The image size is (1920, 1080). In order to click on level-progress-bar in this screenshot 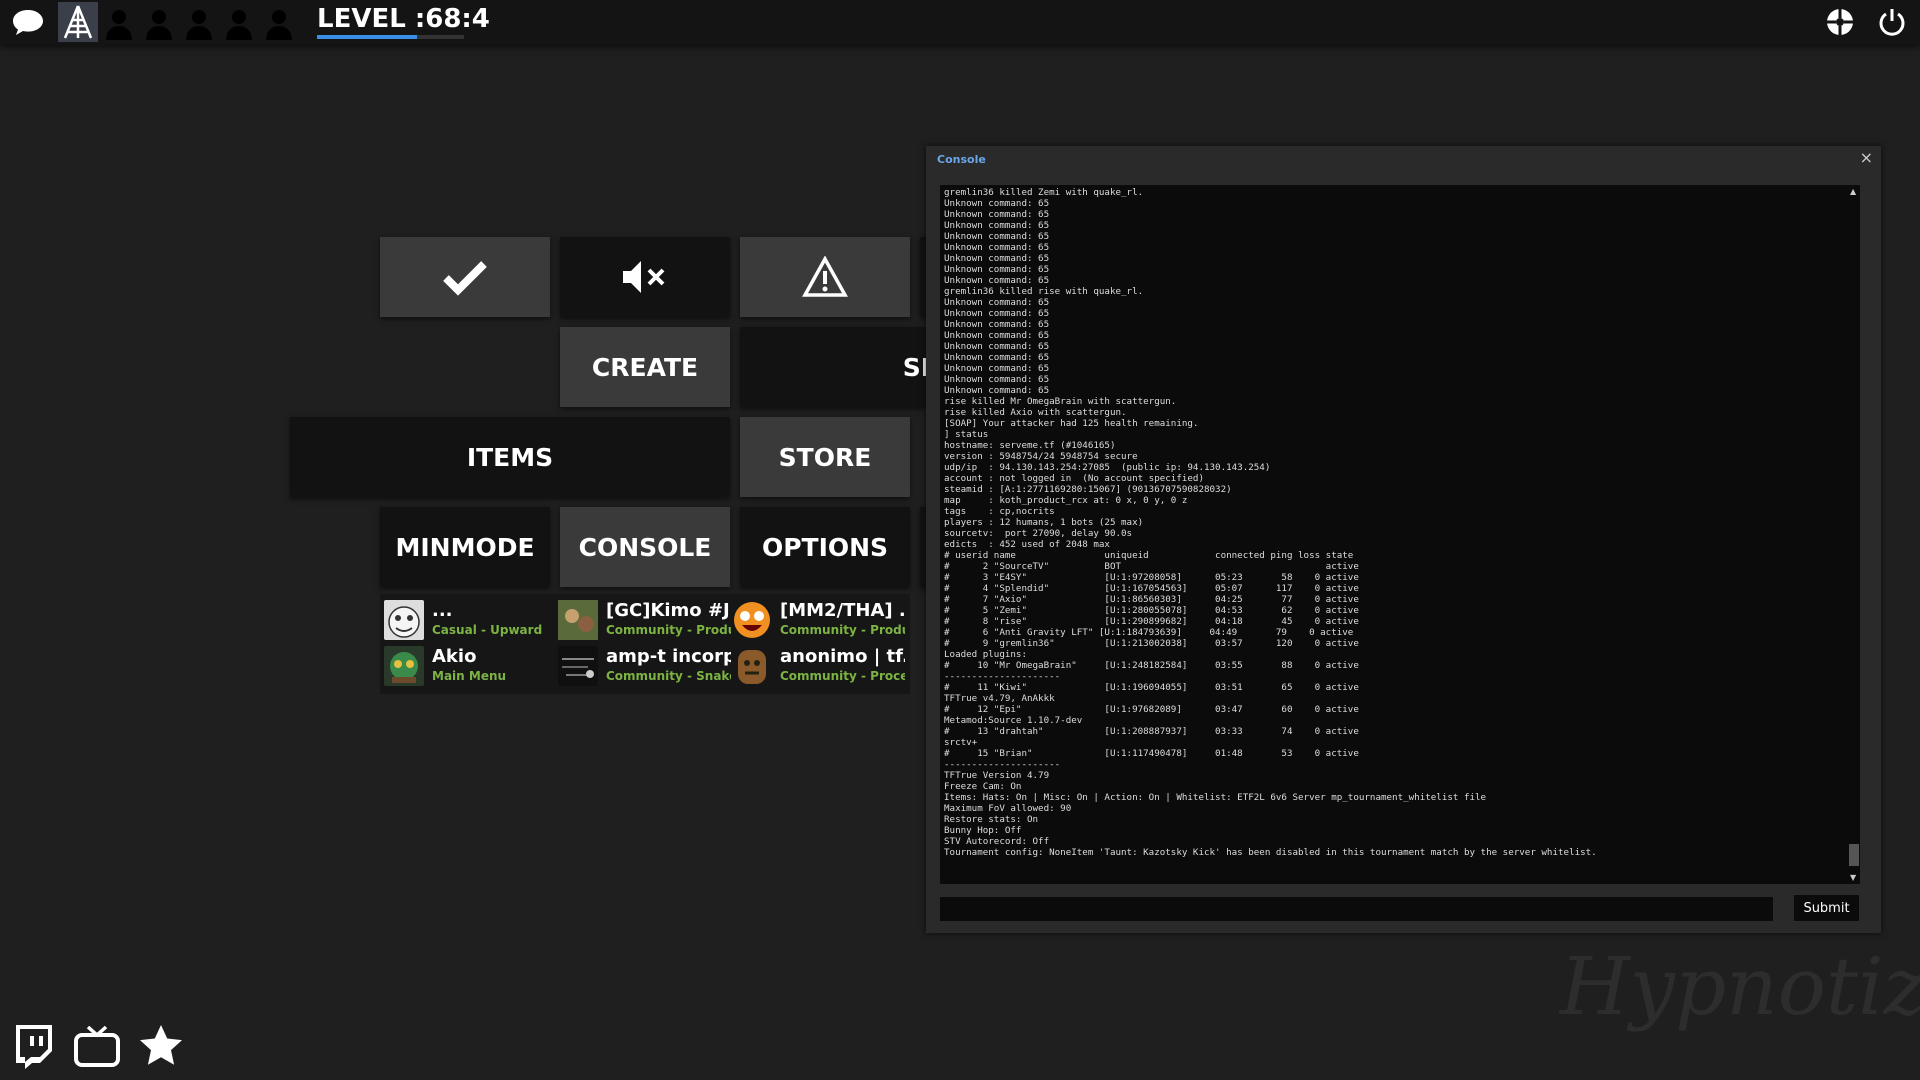, I will do `click(390, 37)`.